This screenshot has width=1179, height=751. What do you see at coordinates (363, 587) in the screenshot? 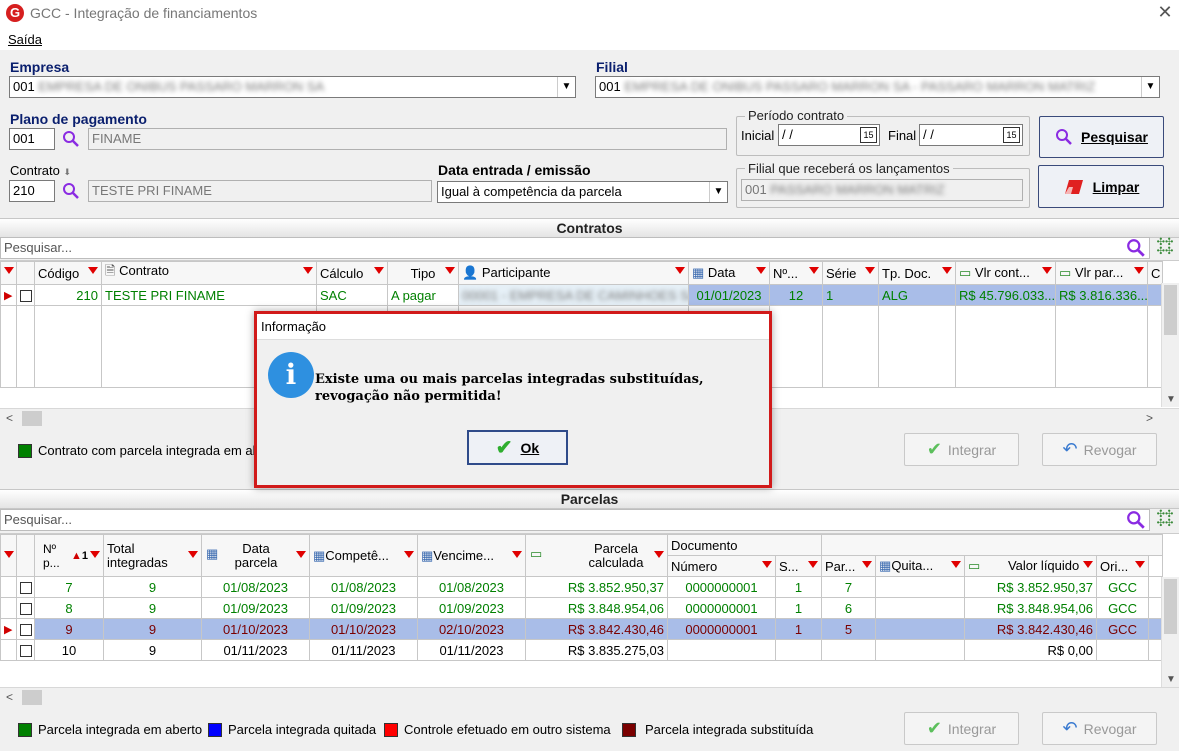
I see `cell-compet: 01/08/2023` at bounding box center [363, 587].